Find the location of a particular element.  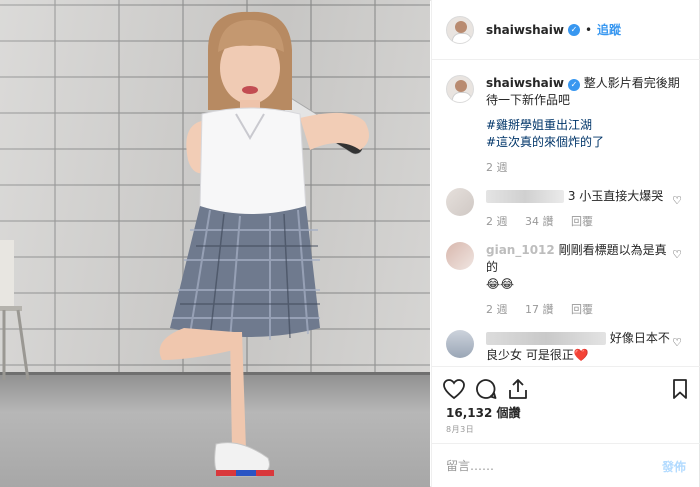

comment-item: 3 小玉直接大爆哭 2 週 34 讚 回覆 ♡ is located at coordinates (566, 209).